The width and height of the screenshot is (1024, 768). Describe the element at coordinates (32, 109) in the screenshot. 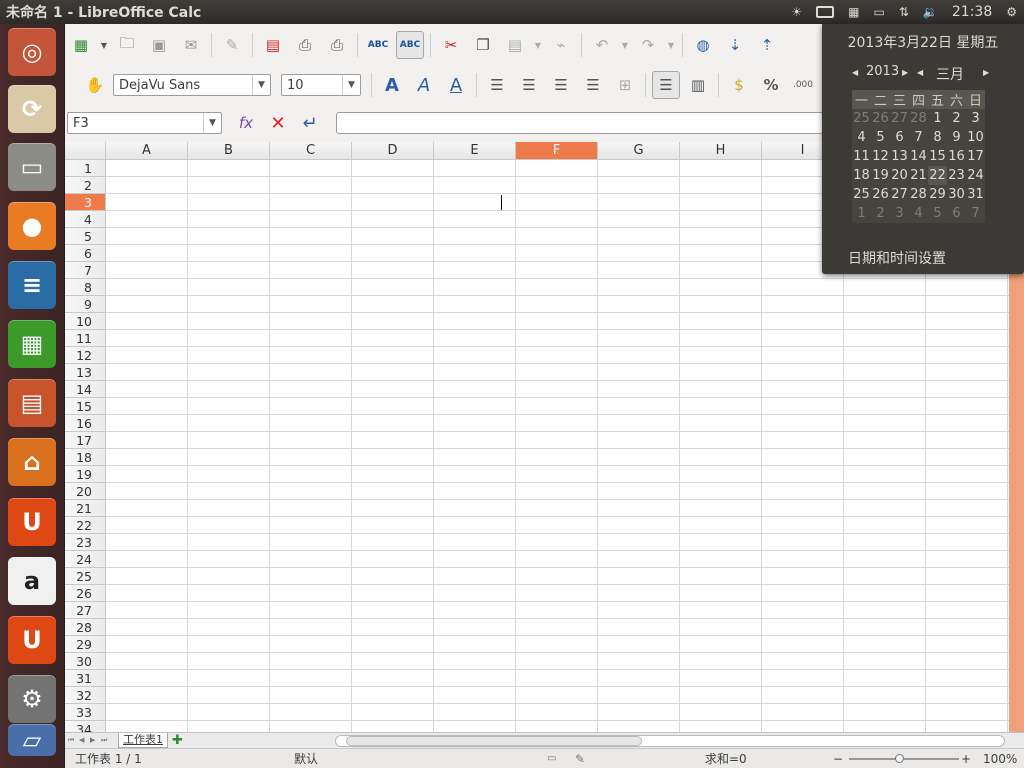

I see `software-updater-icon: ⟳` at that location.